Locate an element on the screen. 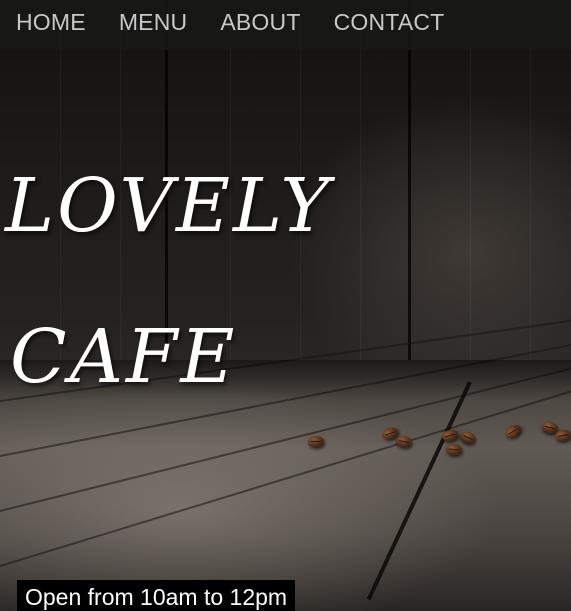 This screenshot has height=611, width=571. nav-link-about: ABOUT is located at coordinates (260, 23).